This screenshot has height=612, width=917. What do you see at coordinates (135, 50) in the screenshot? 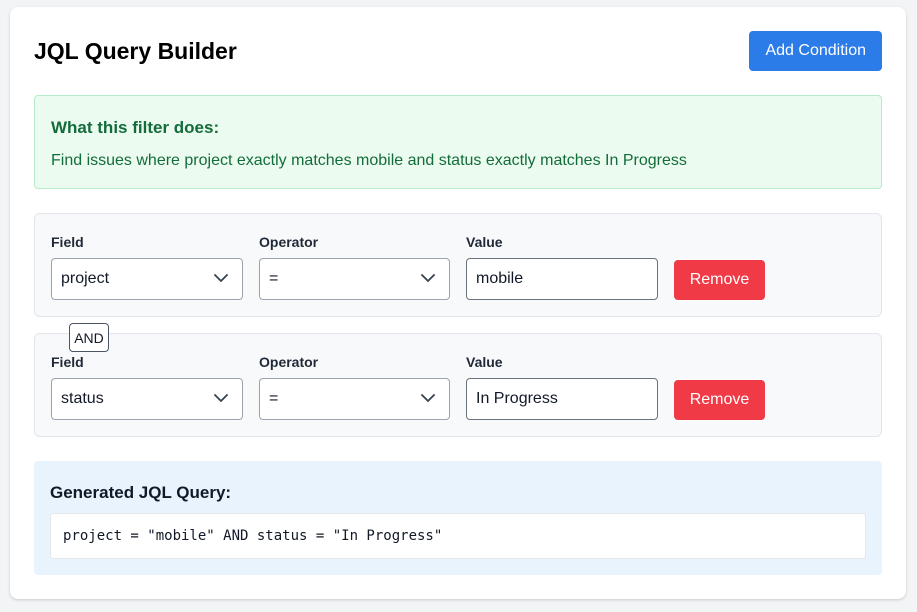
I see `page-title: JQL Query Builder` at bounding box center [135, 50].